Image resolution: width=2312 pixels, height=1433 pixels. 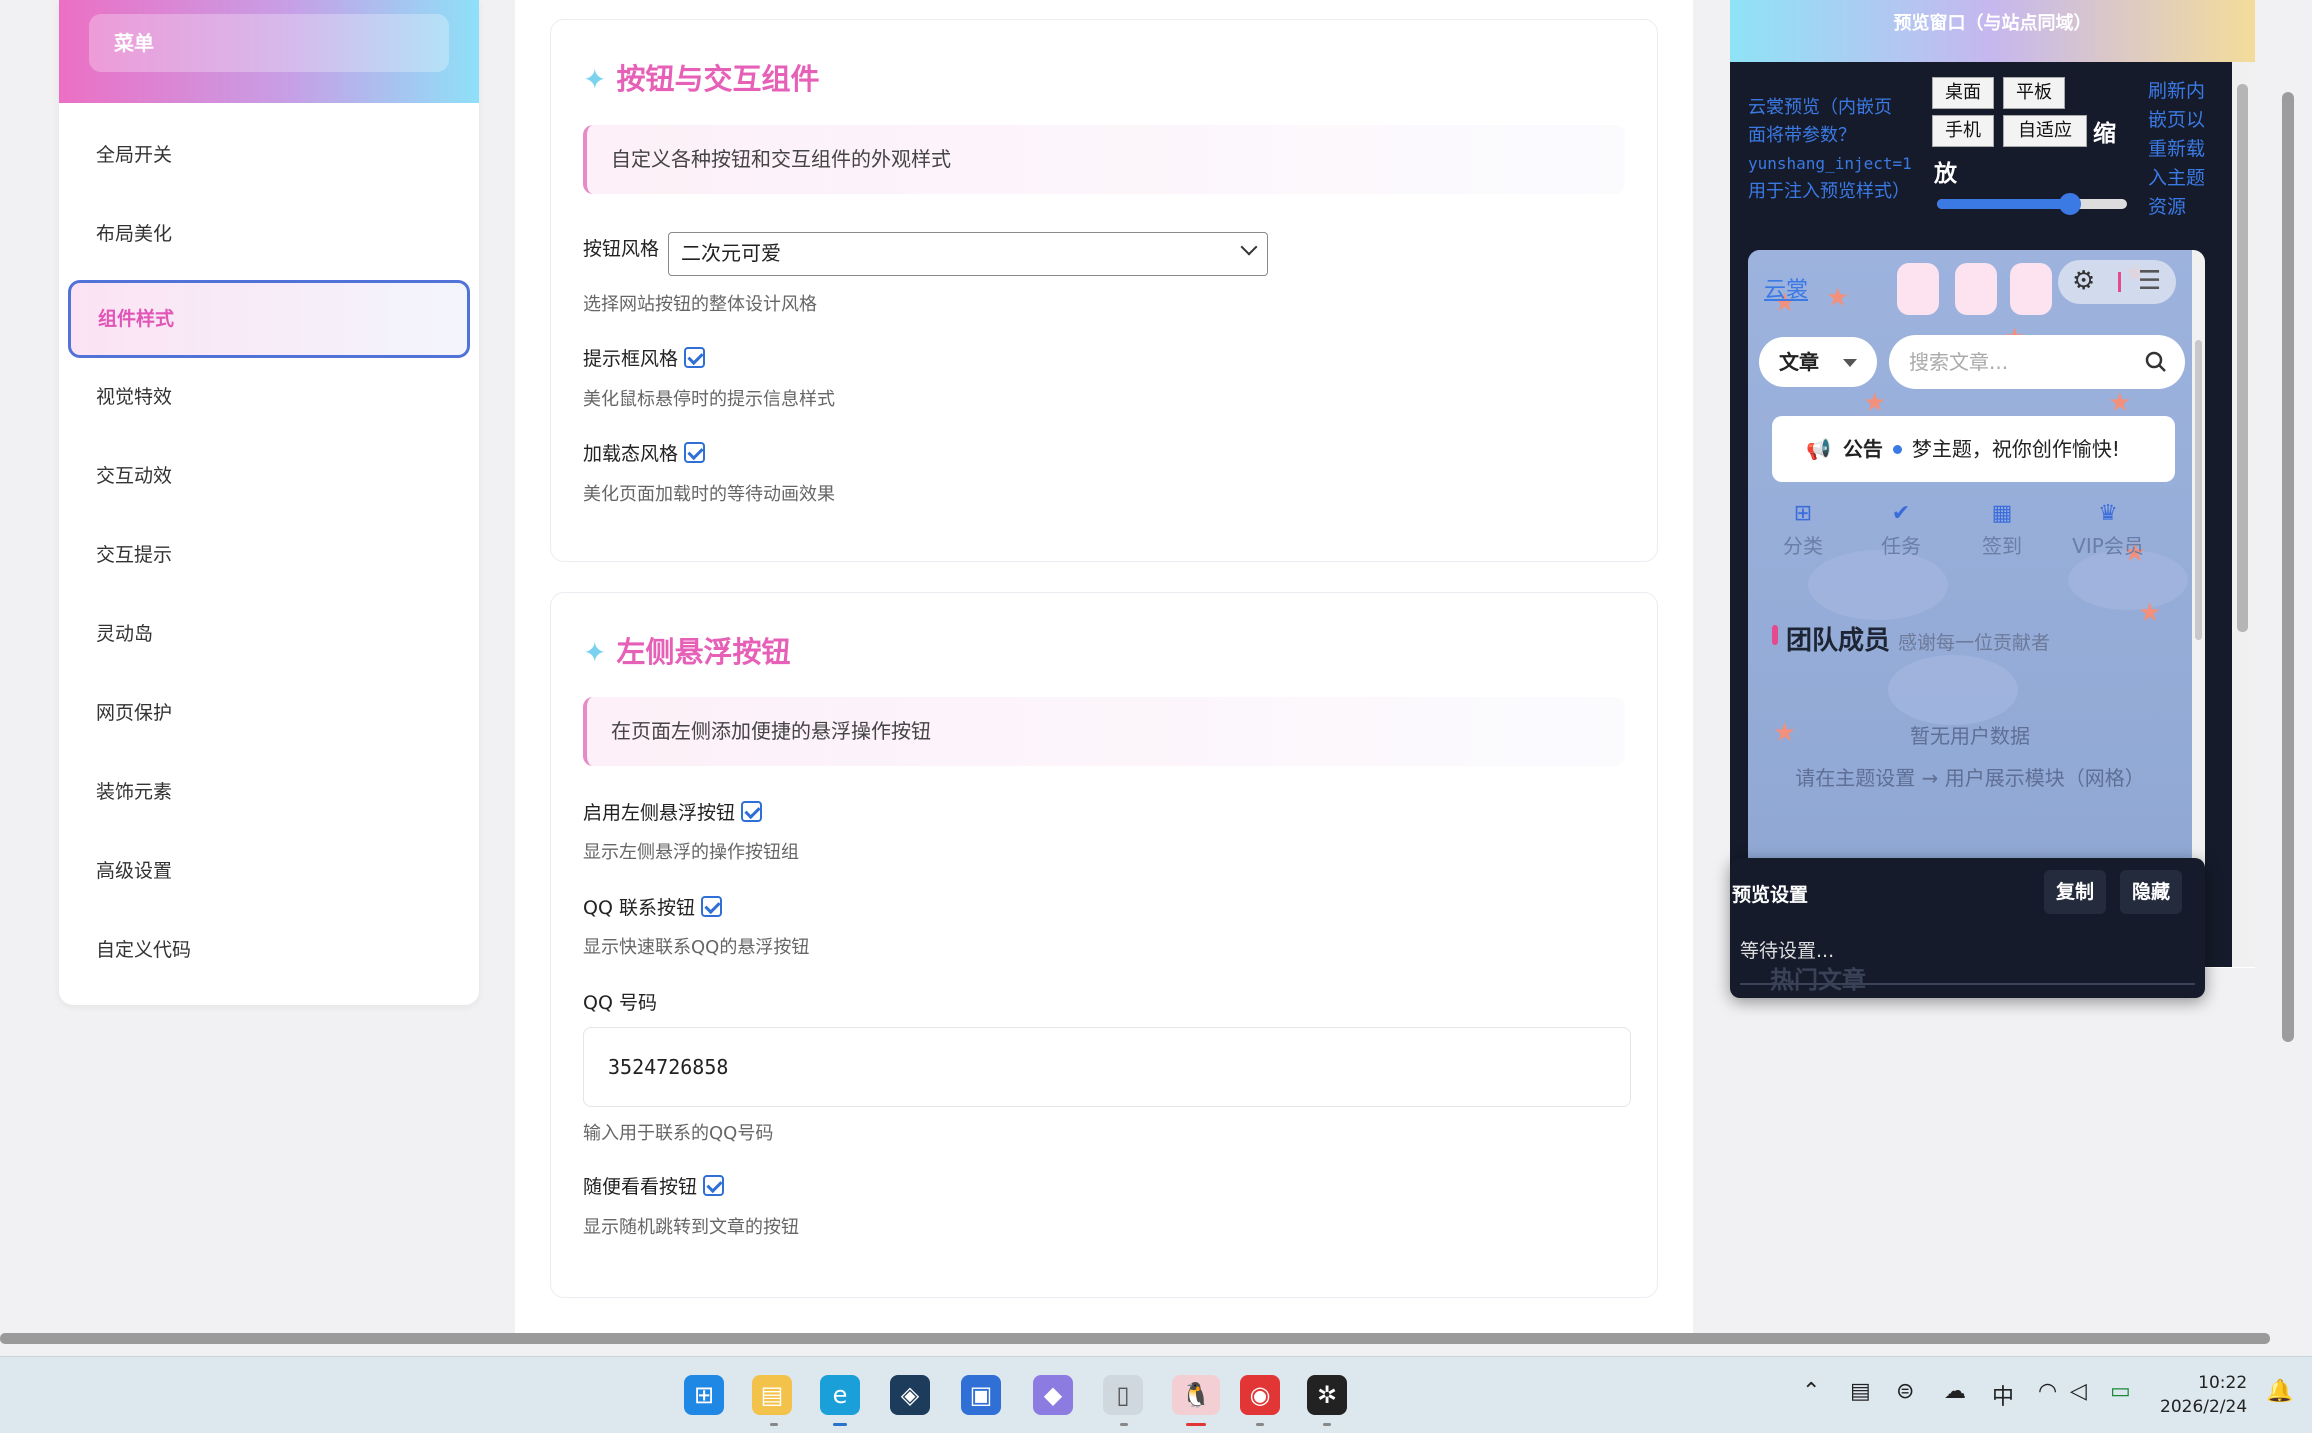 I want to click on refresh-iframe-link: 刷新内 嵌页以 重新载 入主题 资源, so click(x=2188, y=149).